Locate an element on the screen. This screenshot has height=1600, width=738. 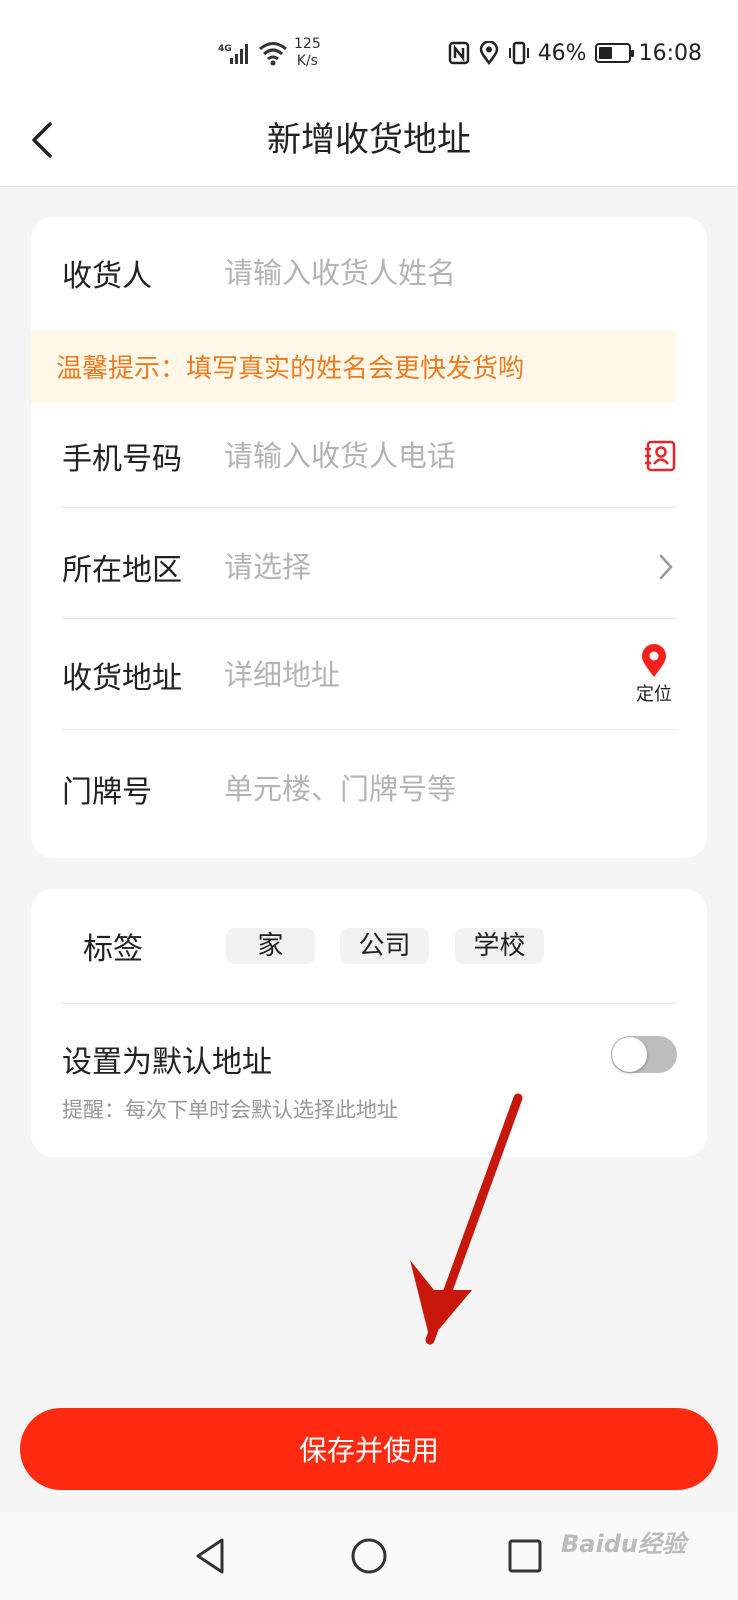
region-row: 所在地区 is located at coordinates (369, 567).